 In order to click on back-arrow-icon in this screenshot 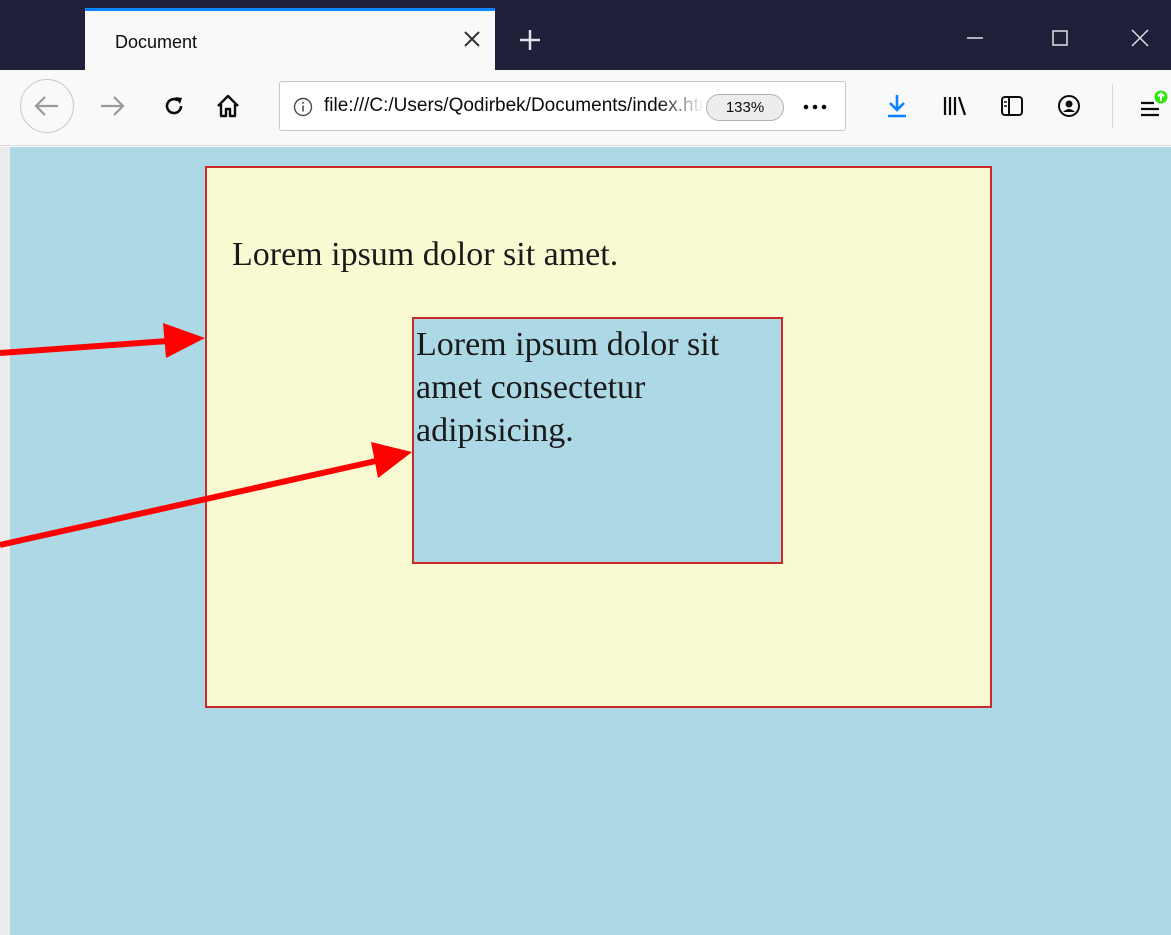, I will do `click(47, 106)`.